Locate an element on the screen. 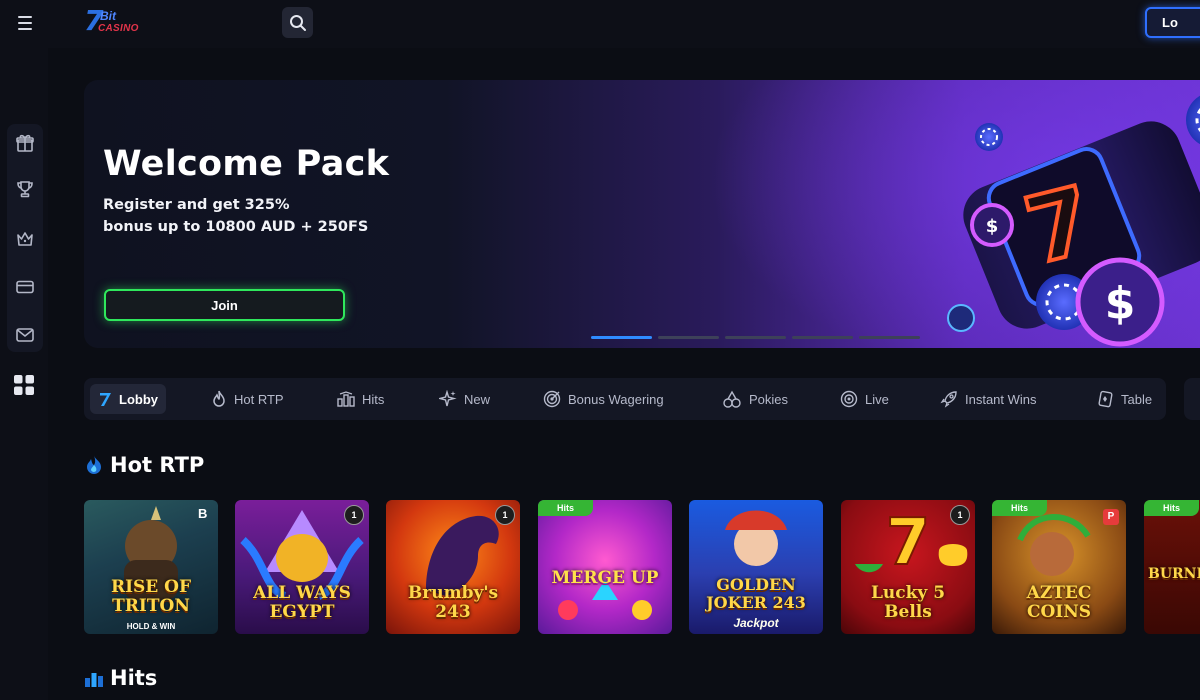  card-icon is located at coordinates (25, 287).